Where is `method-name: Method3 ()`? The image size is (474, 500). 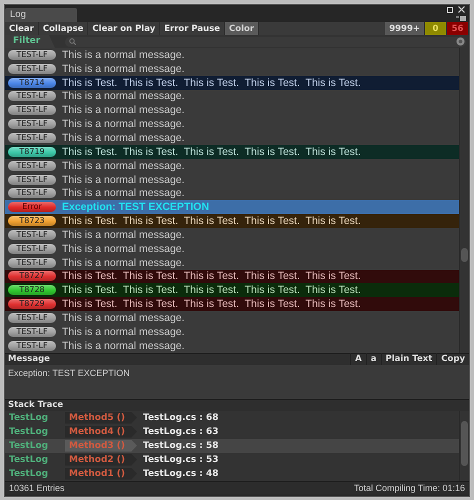 method-name: Method3 () is located at coordinates (101, 446).